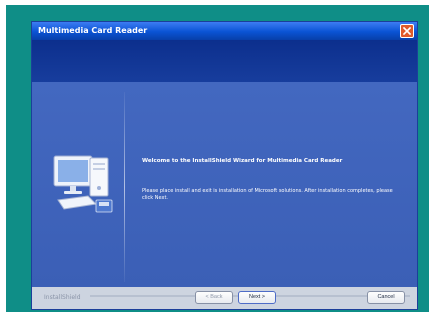  Describe the element at coordinates (386, 297) in the screenshot. I see `cancel-button: Cancel` at that location.